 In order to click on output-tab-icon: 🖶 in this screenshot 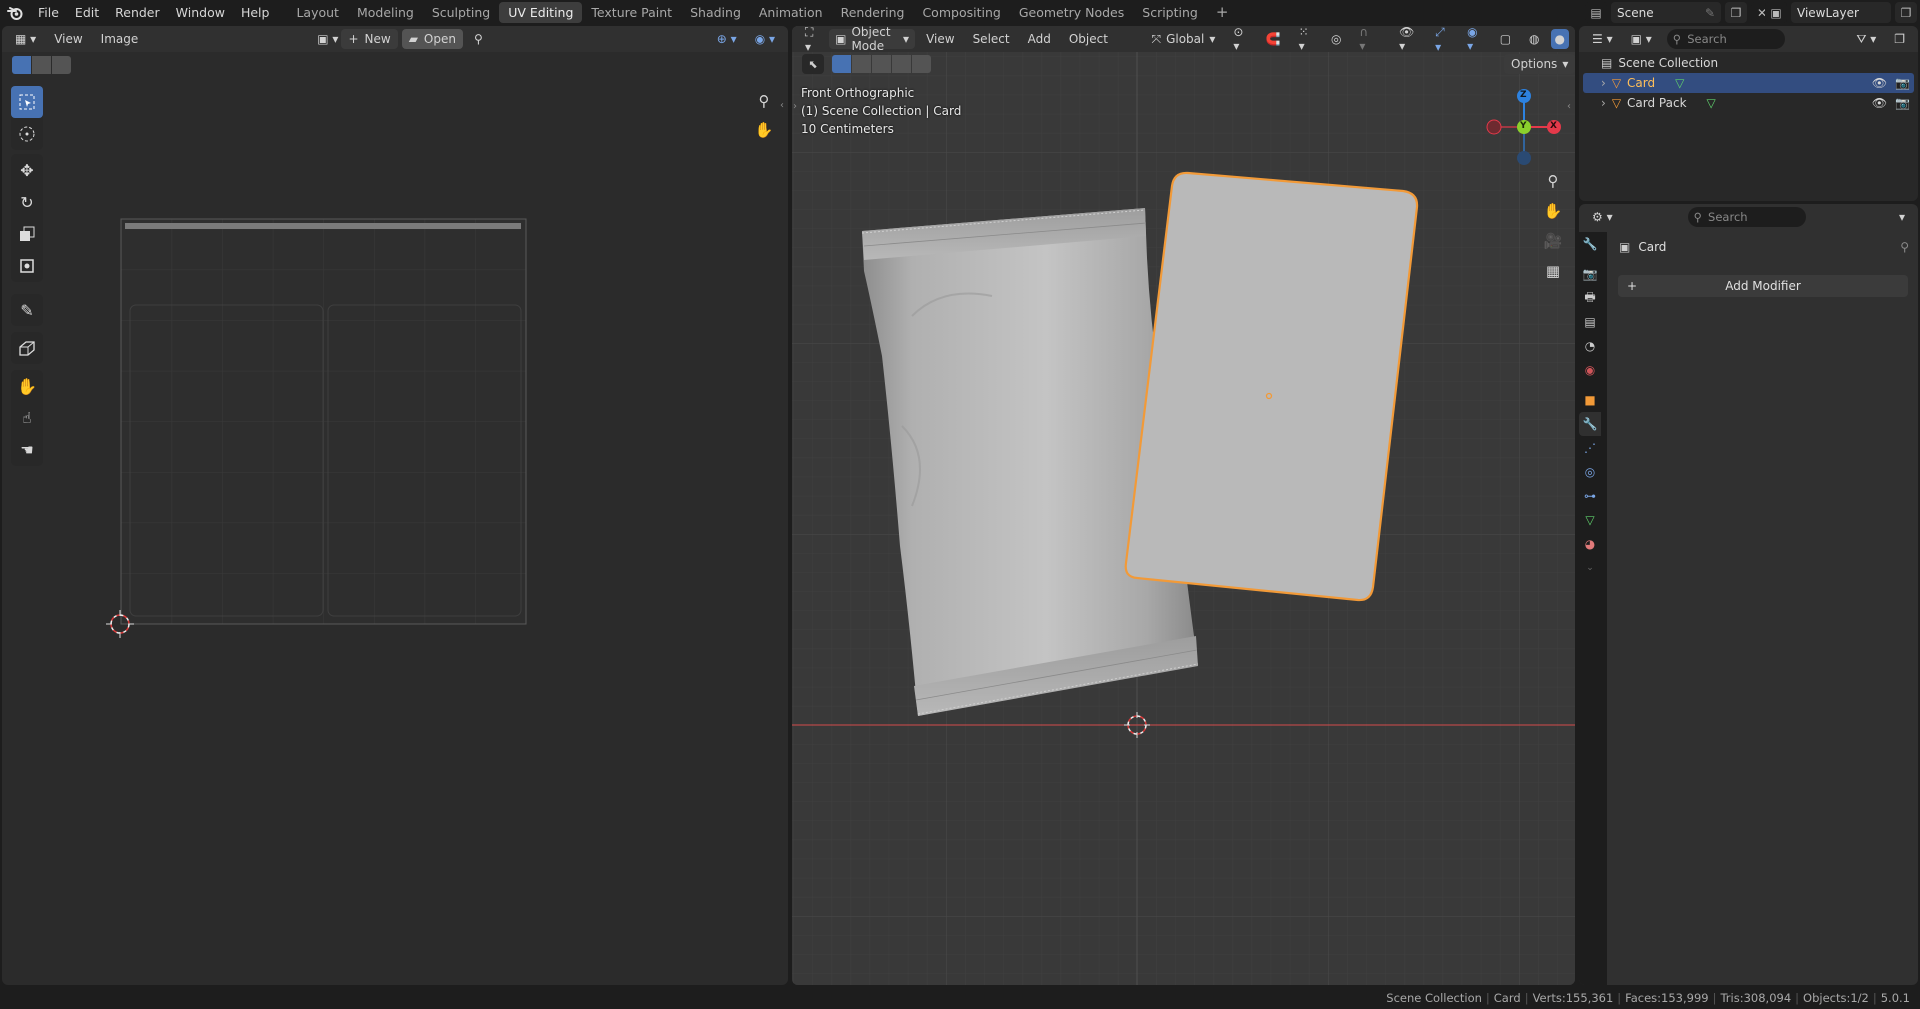, I will do `click(1590, 298)`.